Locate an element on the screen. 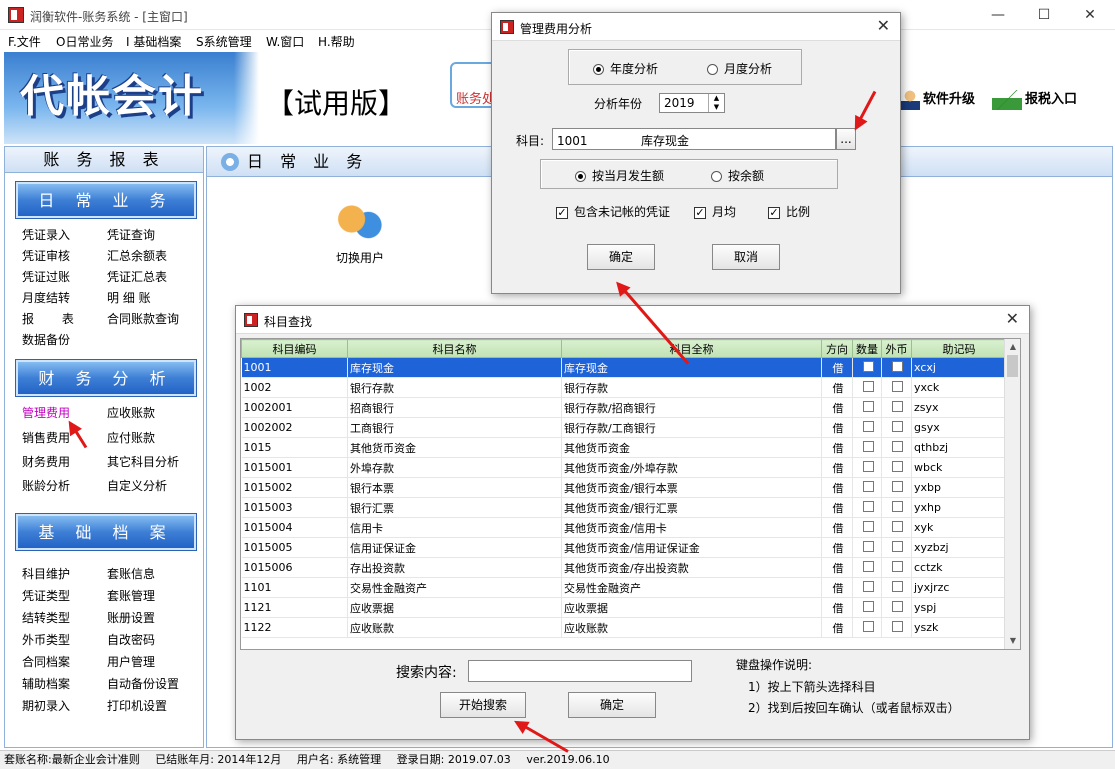  year-spinner: 2019 ▲ ▼ is located at coordinates (692, 103).